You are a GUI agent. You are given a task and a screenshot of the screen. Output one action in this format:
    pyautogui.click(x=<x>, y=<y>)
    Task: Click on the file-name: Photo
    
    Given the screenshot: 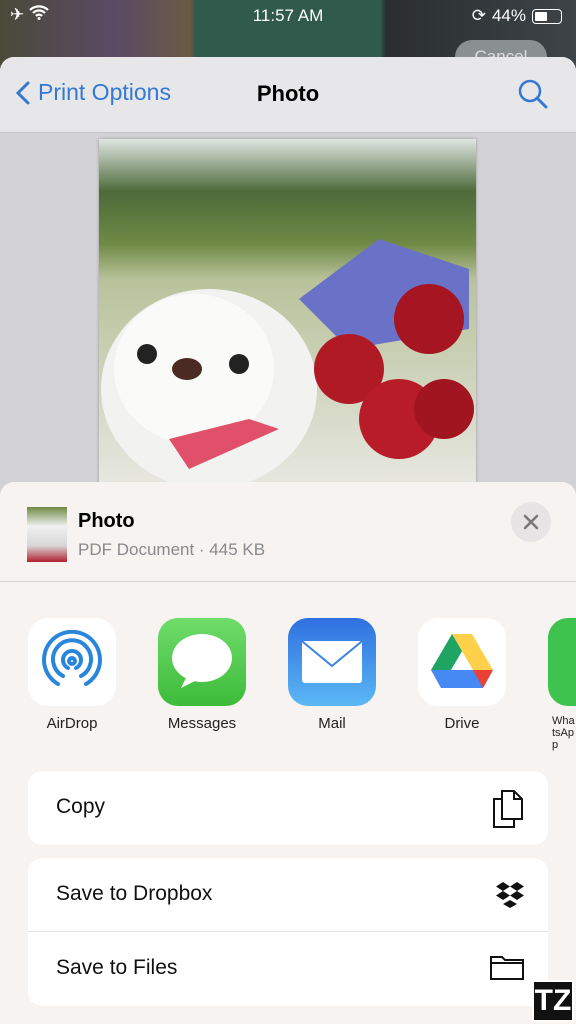 What is the action you would take?
    pyautogui.click(x=106, y=521)
    